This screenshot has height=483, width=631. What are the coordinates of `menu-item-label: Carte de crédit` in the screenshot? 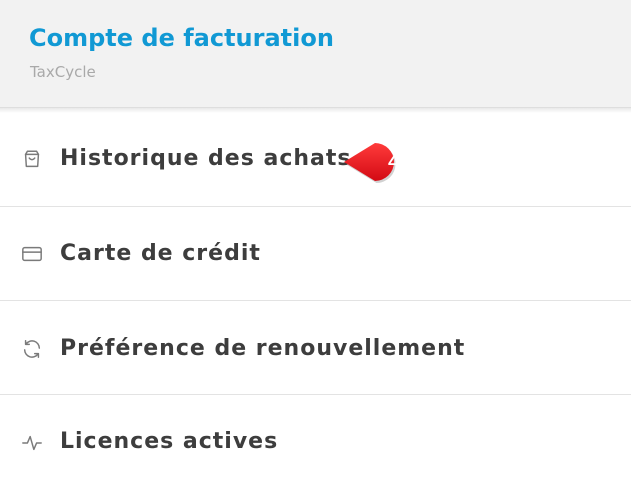 It's located at (160, 253).